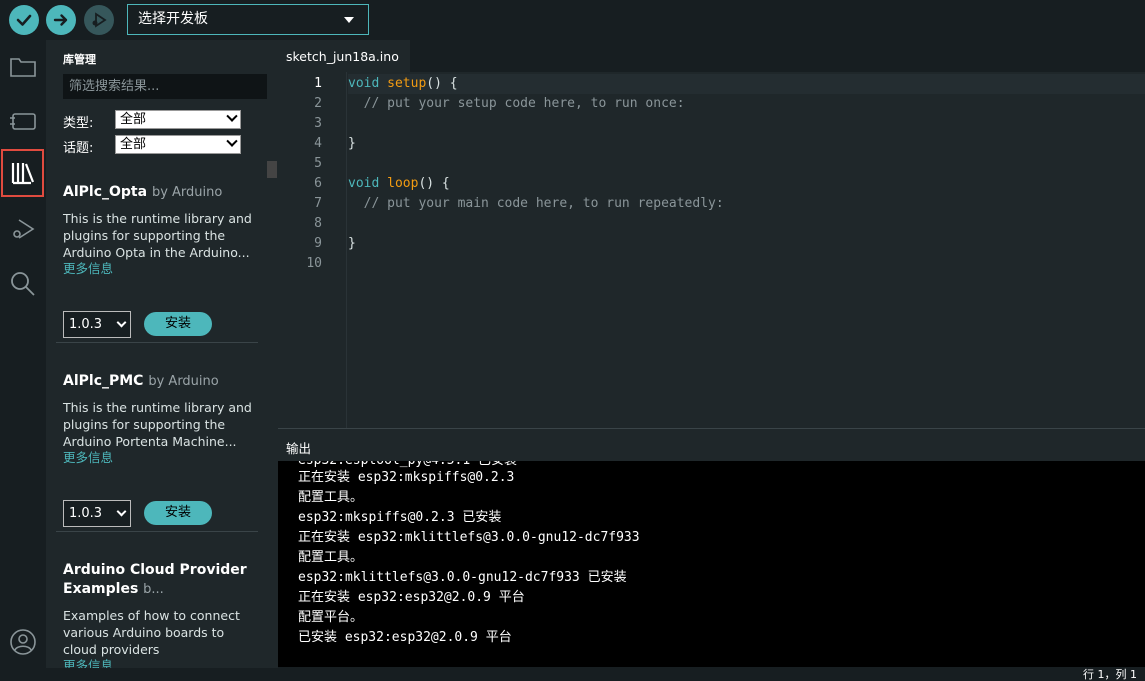 The width and height of the screenshot is (1145, 681). Describe the element at coordinates (318, 123) in the screenshot. I see `line-number: 3` at that location.